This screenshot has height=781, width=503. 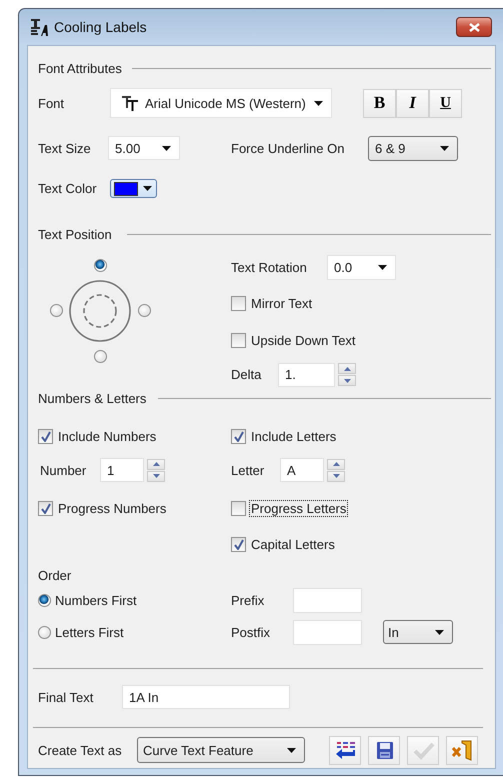 I want to click on section-heading: Order, so click(x=55, y=575).